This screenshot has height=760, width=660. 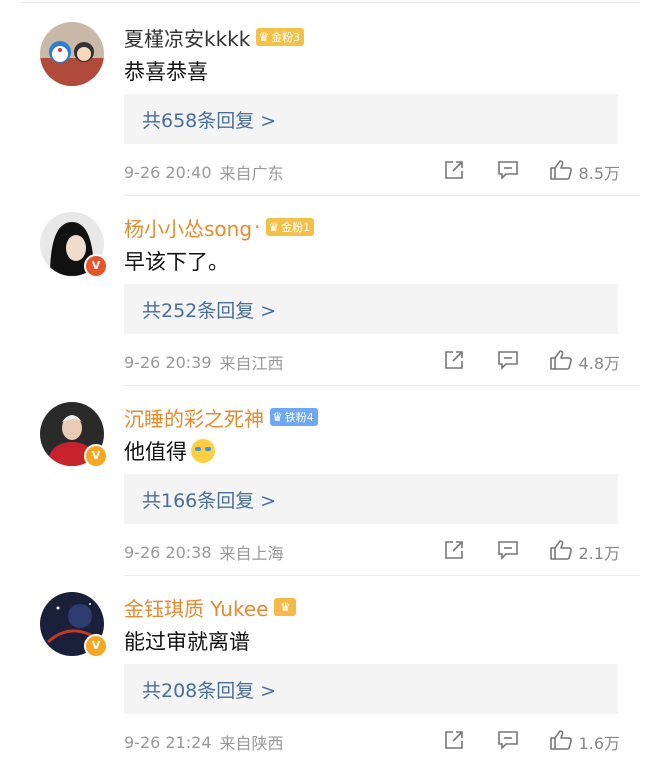 I want to click on fan-badge: ♛ 铁粉4, so click(x=294, y=417).